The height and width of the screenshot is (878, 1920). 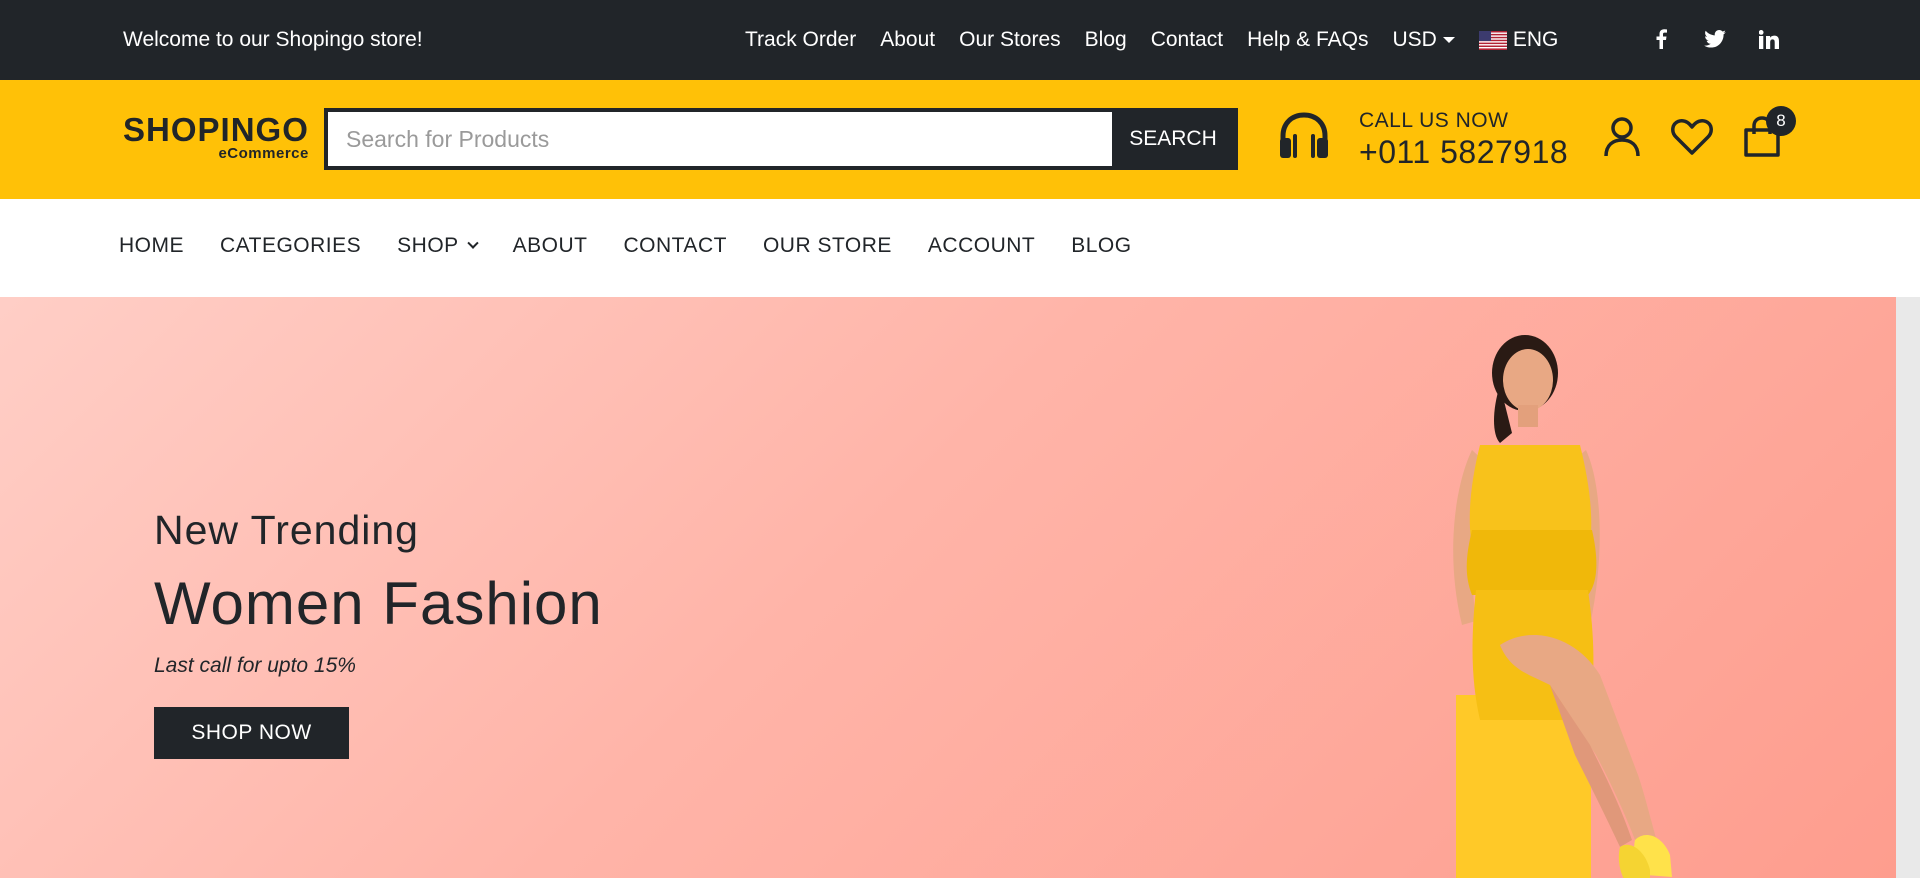 What do you see at coordinates (827, 246) in the screenshot?
I see `nav-our-store: OUR STORE` at bounding box center [827, 246].